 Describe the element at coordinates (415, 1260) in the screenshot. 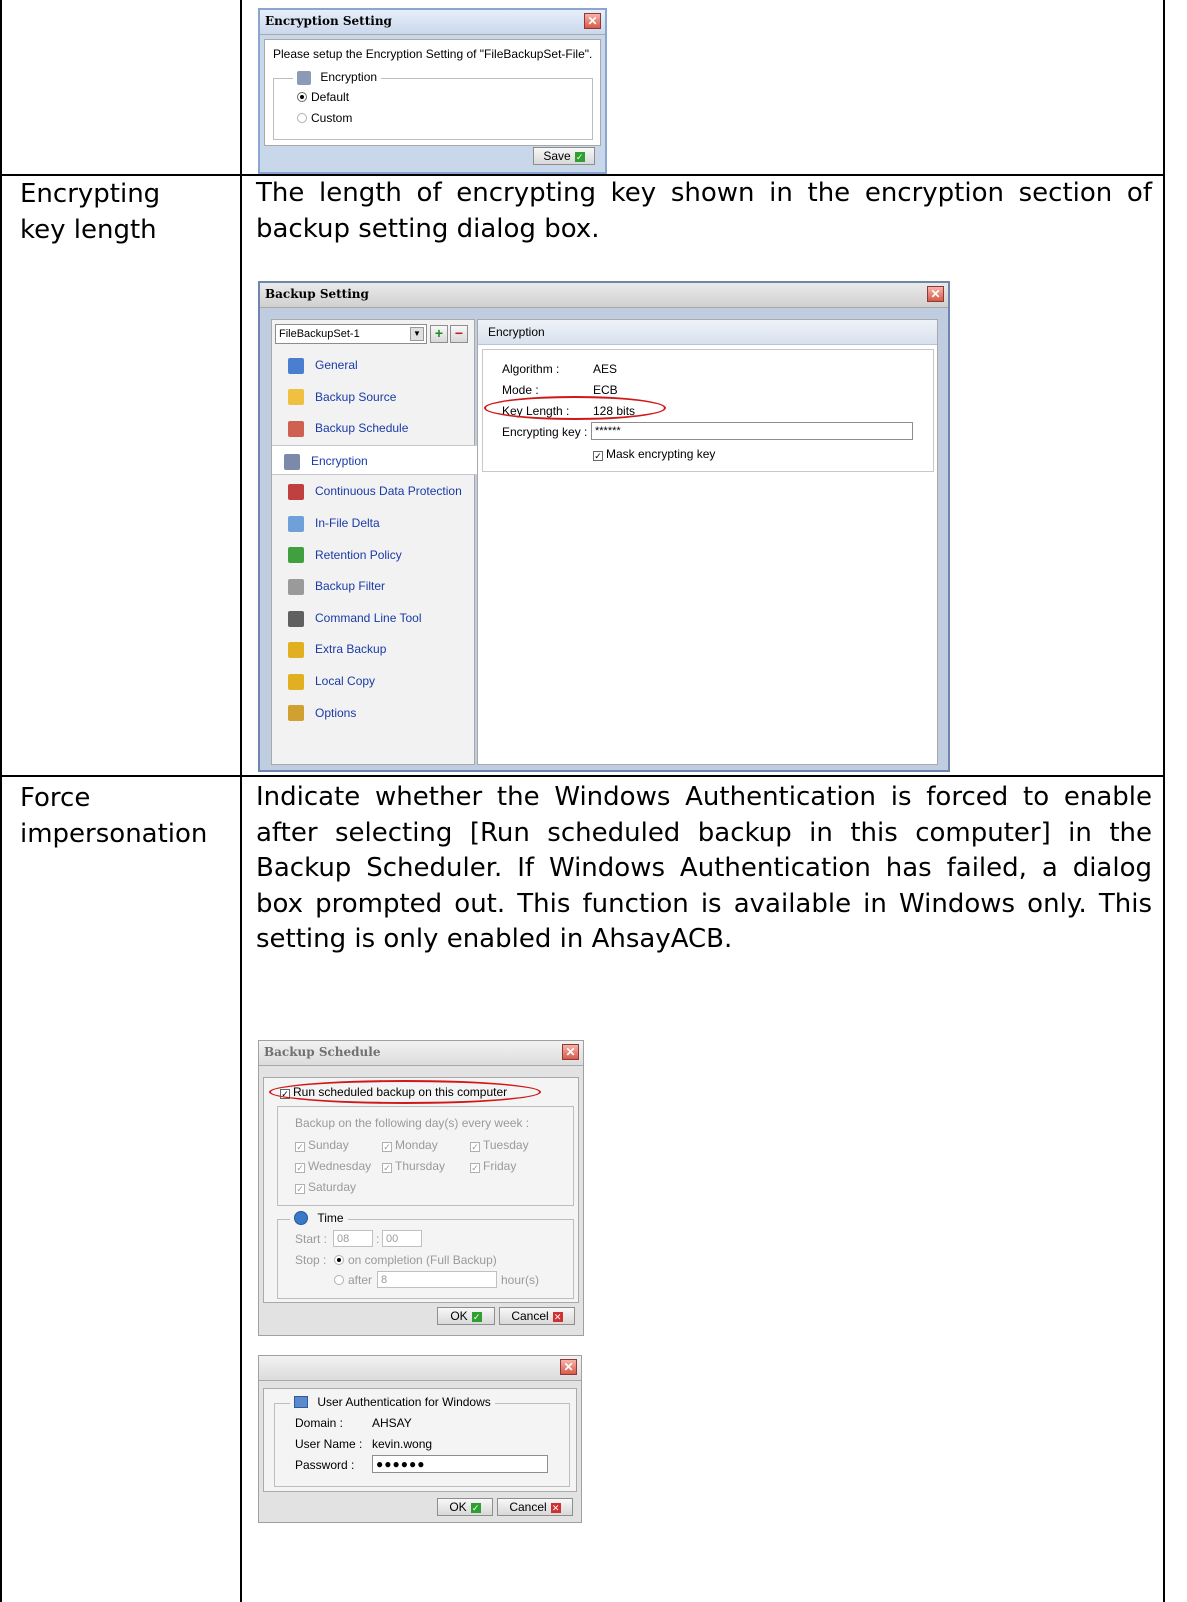

I see `stop-on-completion-radio: on completion (Full Backup)` at that location.